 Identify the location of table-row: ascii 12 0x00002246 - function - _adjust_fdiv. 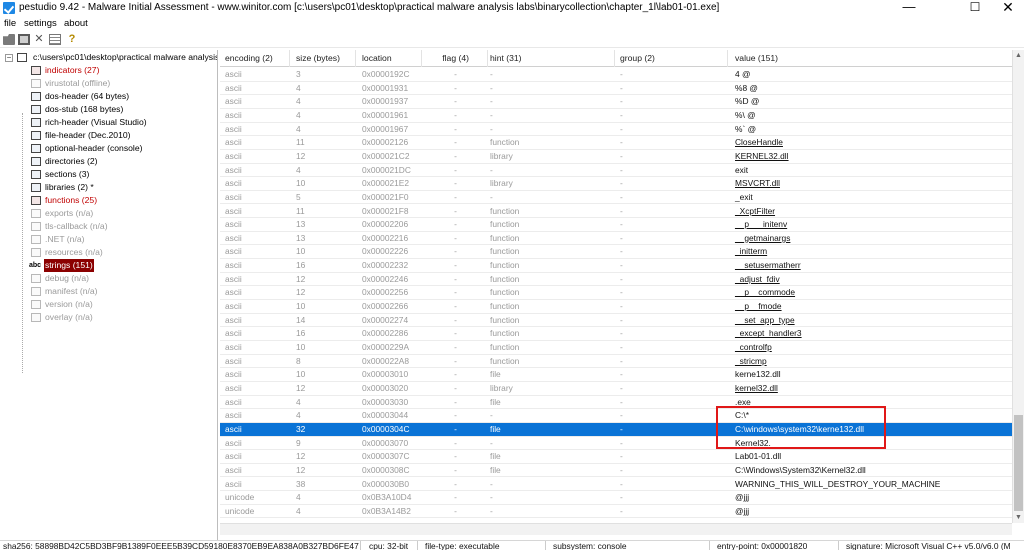
(616, 280).